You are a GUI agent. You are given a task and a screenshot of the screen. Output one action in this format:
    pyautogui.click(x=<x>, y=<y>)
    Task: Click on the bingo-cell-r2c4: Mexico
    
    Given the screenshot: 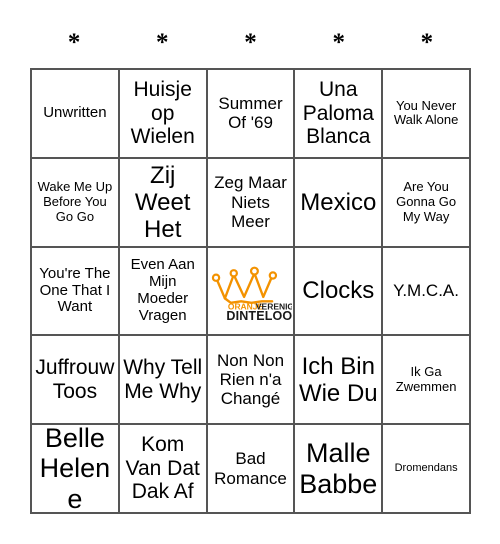 What is the action you would take?
    pyautogui.click(x=339, y=203)
    